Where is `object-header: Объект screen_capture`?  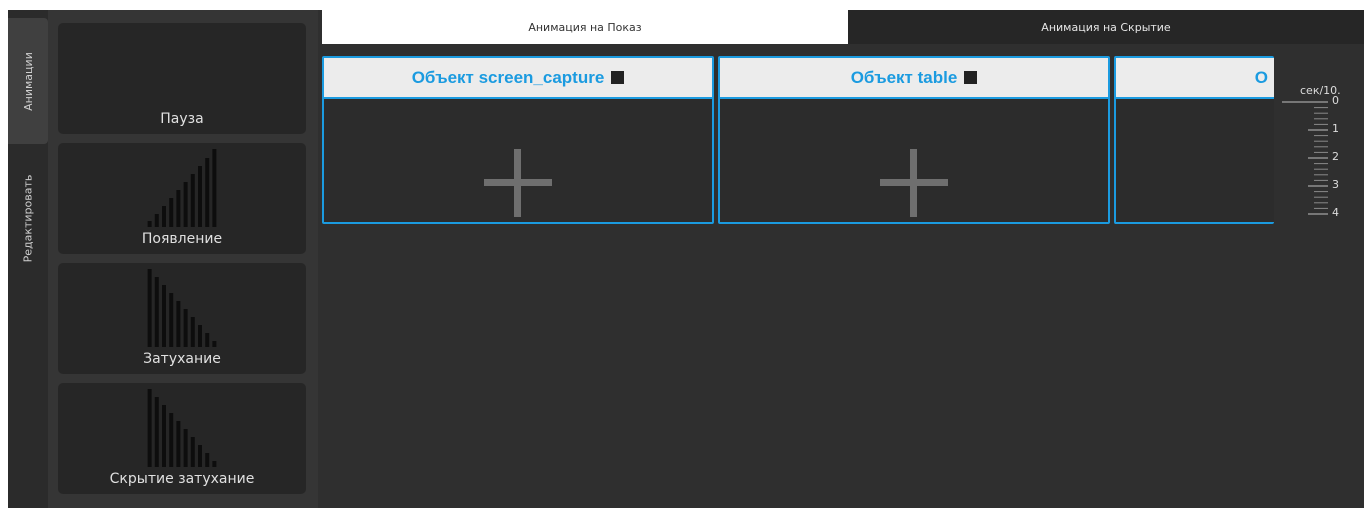 object-header: Объект screen_capture is located at coordinates (518, 78).